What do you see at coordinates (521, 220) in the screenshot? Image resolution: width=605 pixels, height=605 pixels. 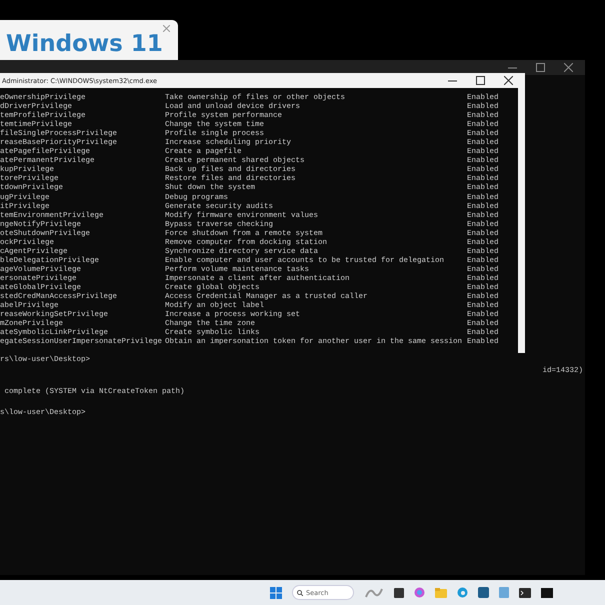 I see `scrollbar` at bounding box center [521, 220].